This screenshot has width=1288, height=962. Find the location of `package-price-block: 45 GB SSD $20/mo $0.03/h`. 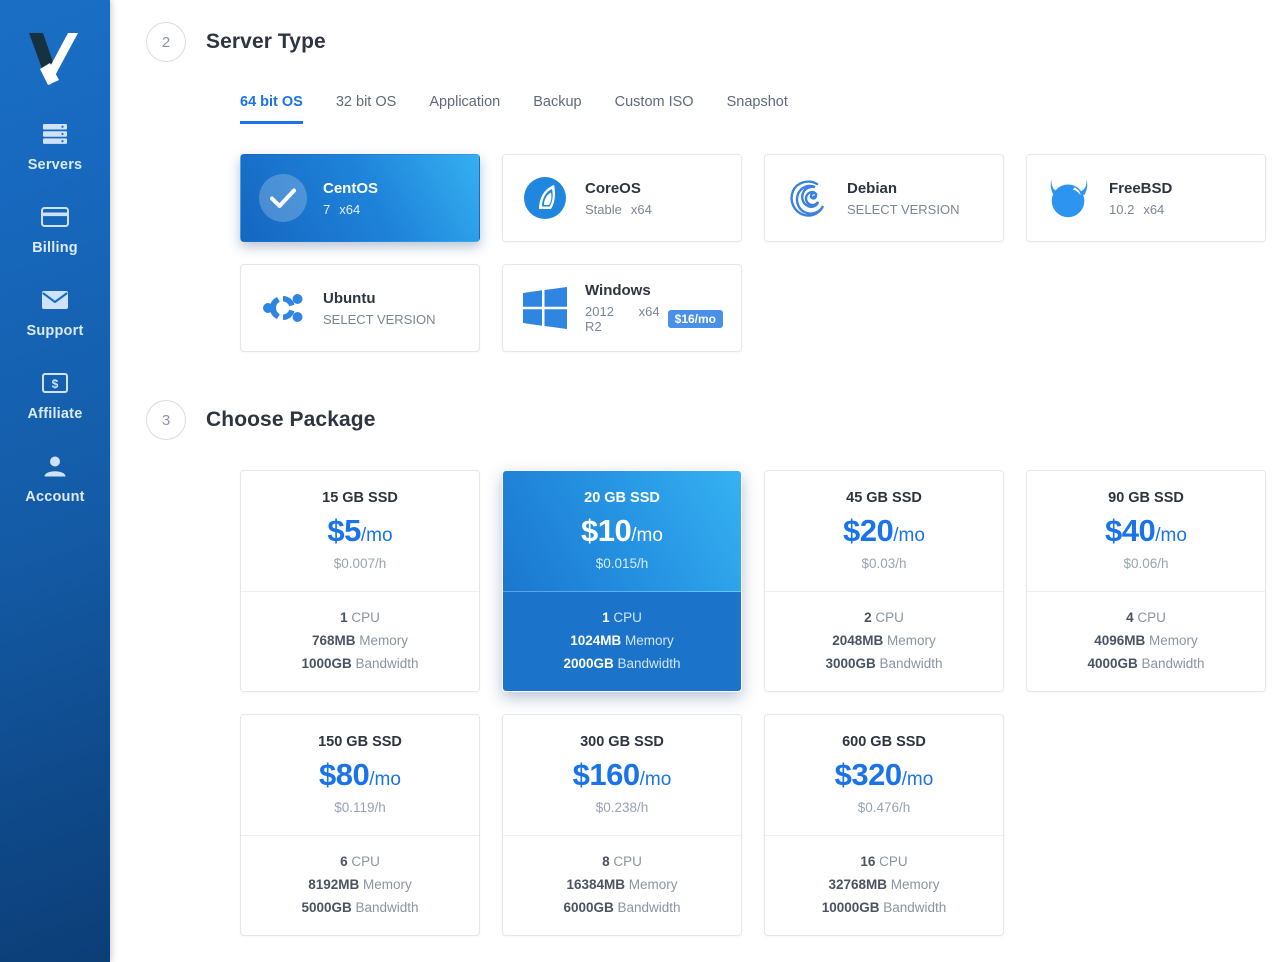

package-price-block: 45 GB SSD $20/mo $0.03/h is located at coordinates (884, 531).